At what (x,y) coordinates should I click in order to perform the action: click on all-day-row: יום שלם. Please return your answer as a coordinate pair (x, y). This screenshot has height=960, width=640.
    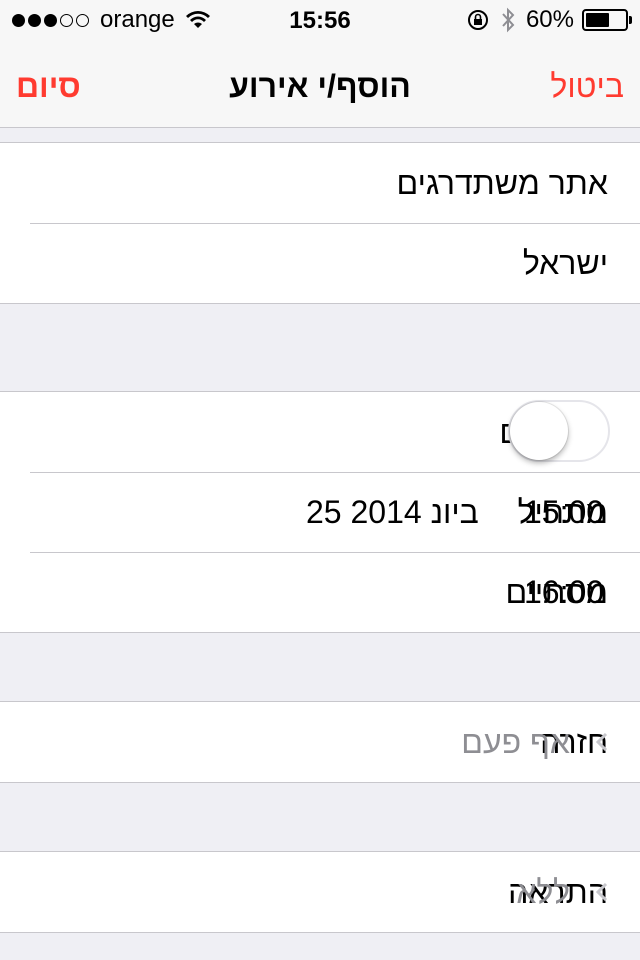
    Looking at the image, I should click on (320, 432).